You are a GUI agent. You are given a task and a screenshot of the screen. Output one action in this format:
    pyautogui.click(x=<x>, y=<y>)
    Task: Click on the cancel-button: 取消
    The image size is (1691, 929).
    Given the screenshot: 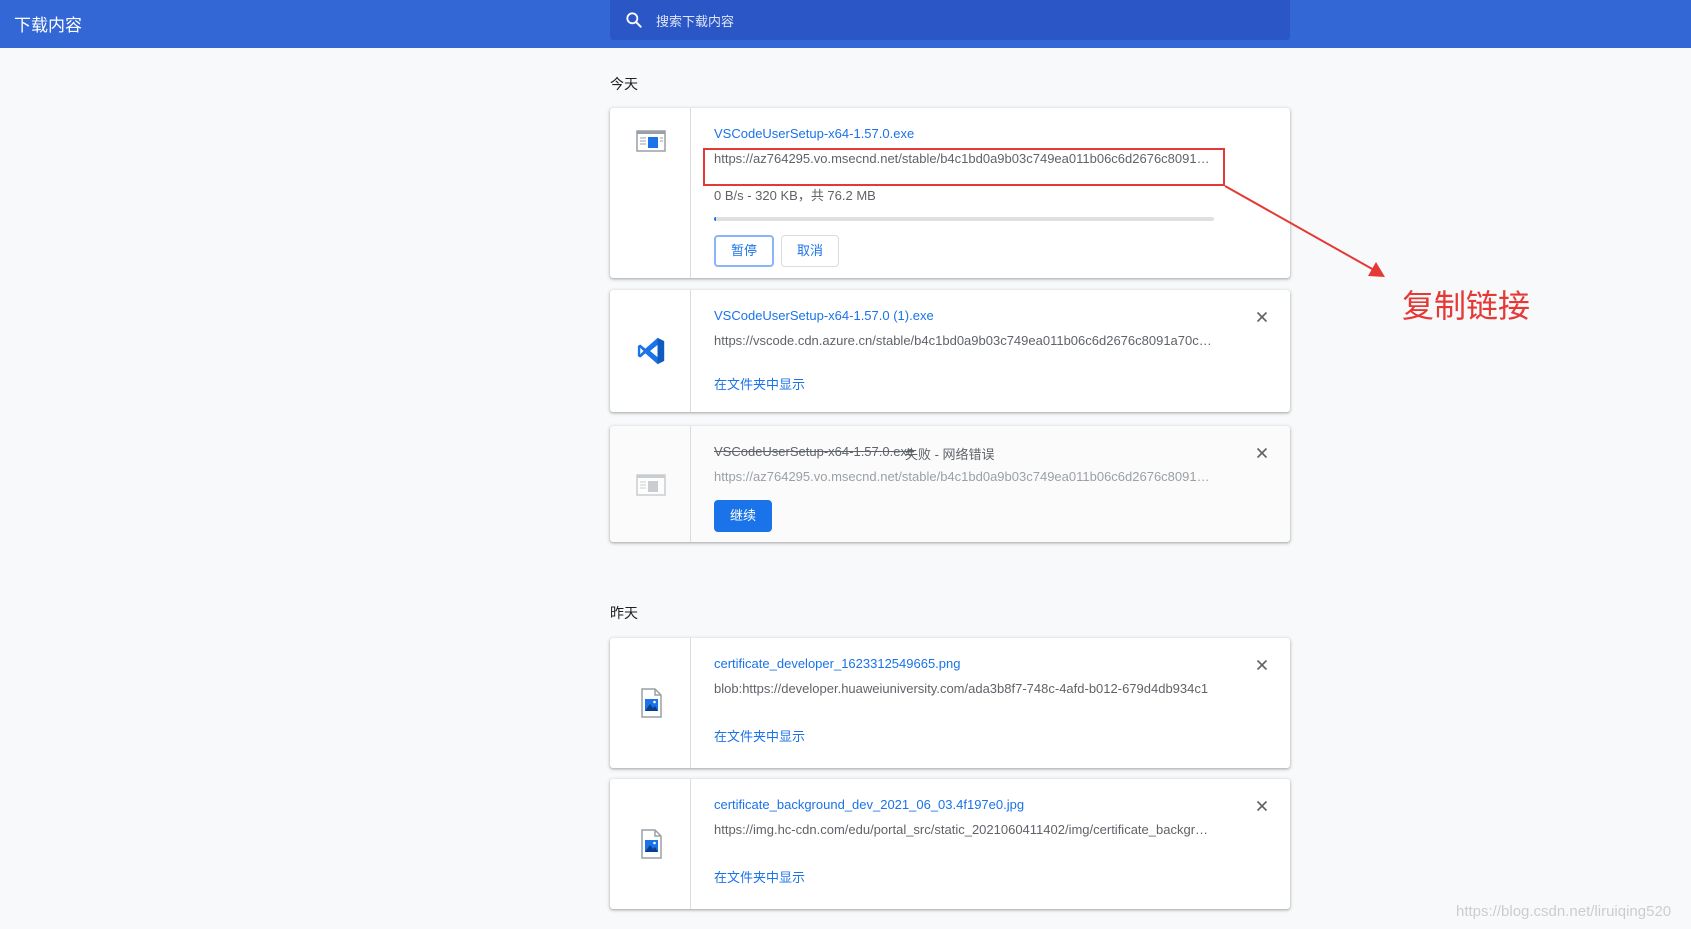 What is the action you would take?
    pyautogui.click(x=810, y=251)
    